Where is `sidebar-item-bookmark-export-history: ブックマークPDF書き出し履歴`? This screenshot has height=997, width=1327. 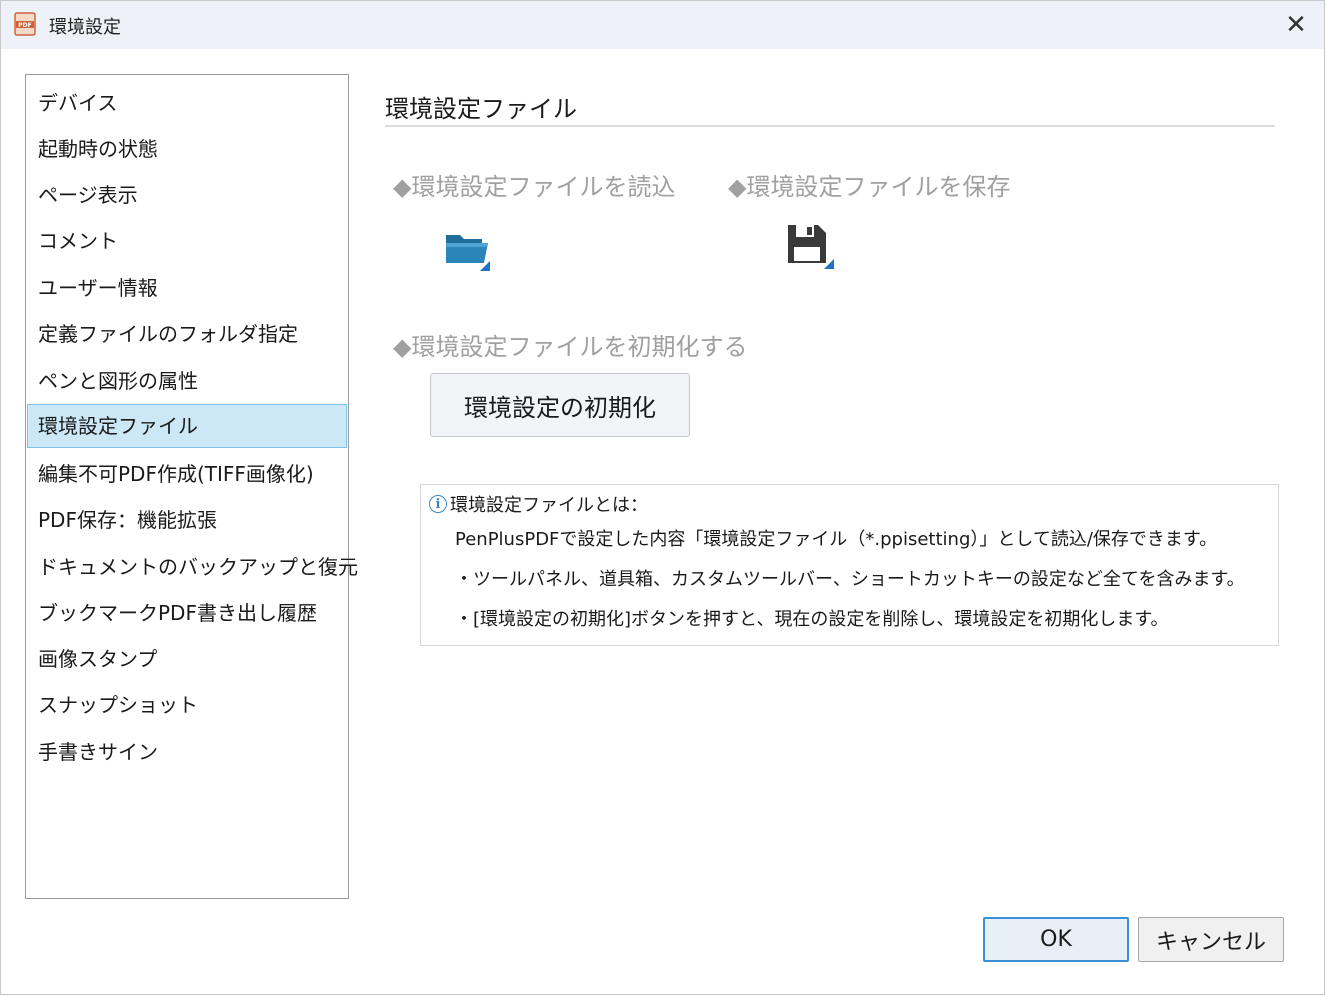 sidebar-item-bookmark-export-history: ブックマークPDF書き出し履歴 is located at coordinates (187, 613).